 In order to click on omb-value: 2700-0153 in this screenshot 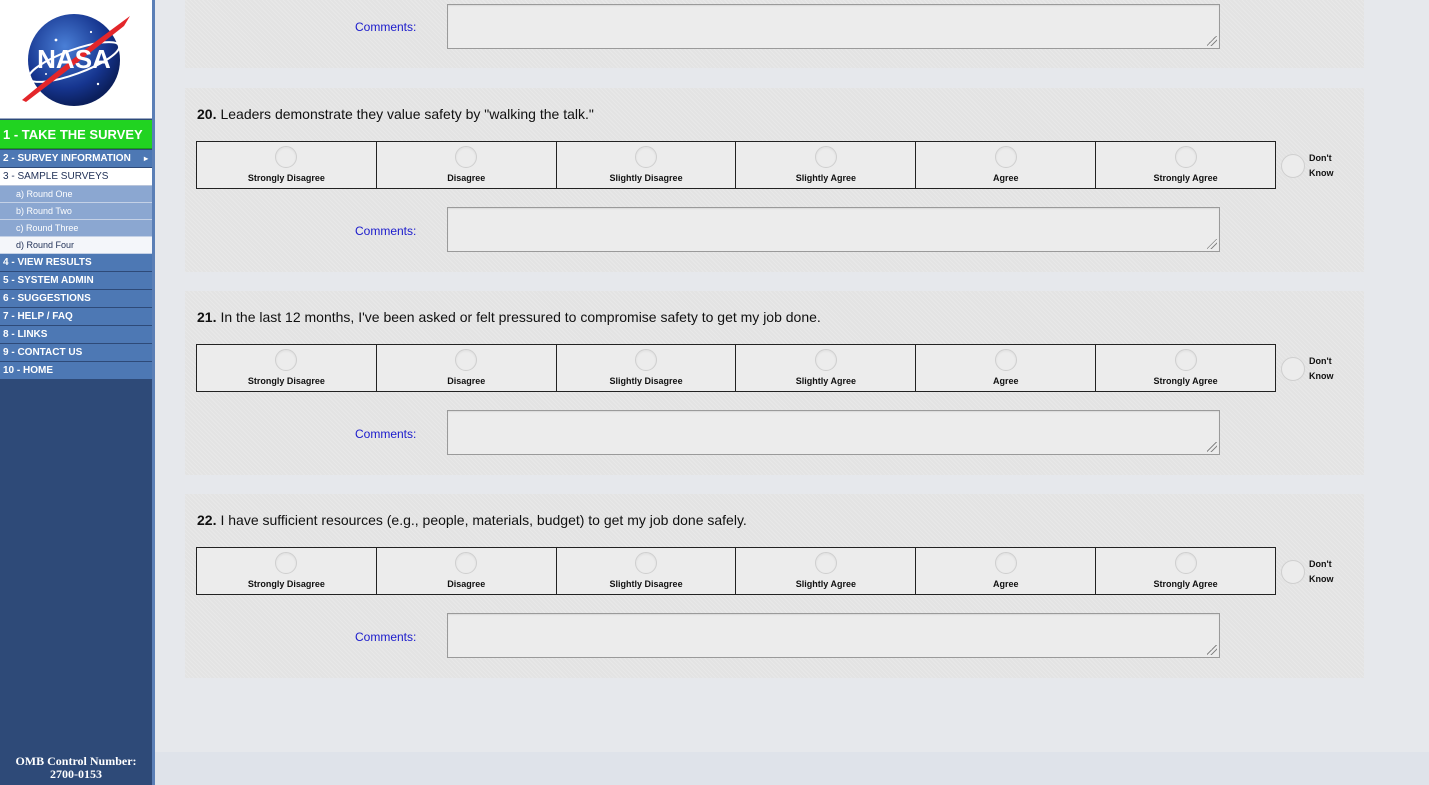, I will do `click(76, 774)`.